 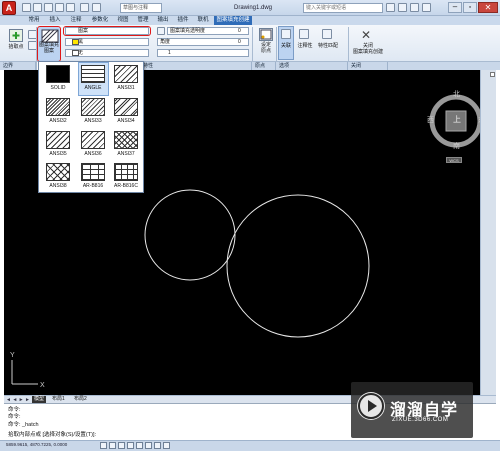 I want to click on command-prompt: 拾取内部点或 [选择对象(S)/设置(T)]:, so click(x=52, y=434).